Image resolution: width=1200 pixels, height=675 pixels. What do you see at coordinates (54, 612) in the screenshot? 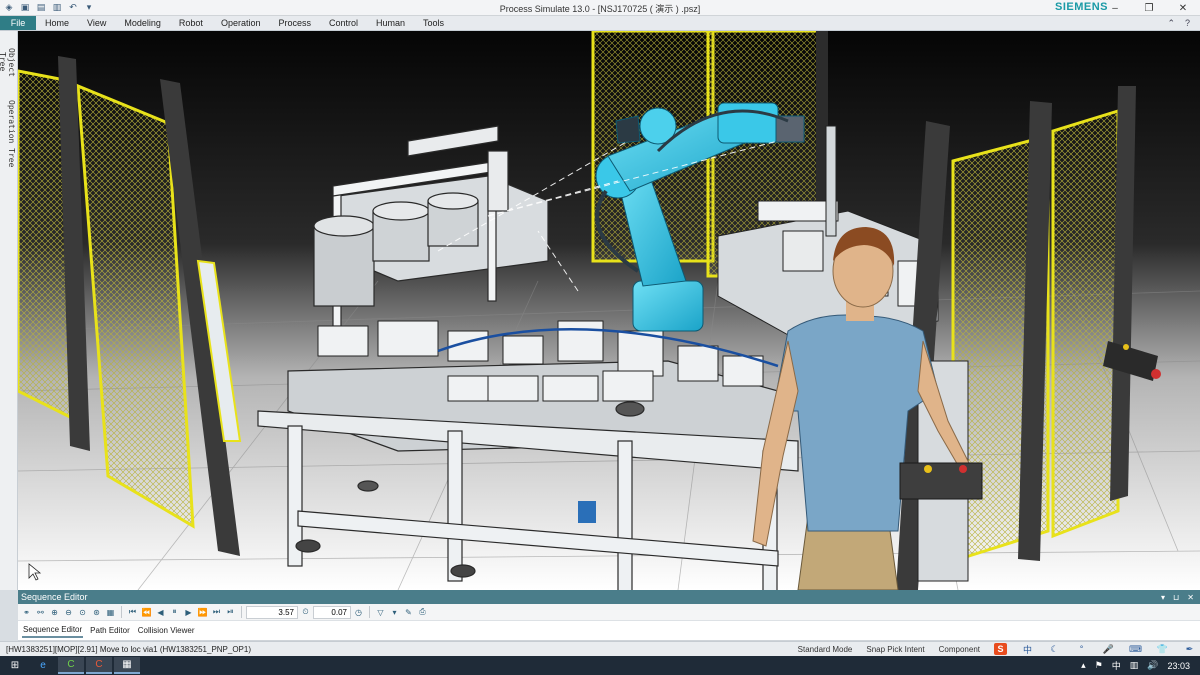
I see `zoom-in-icon: ⊕` at bounding box center [54, 612].